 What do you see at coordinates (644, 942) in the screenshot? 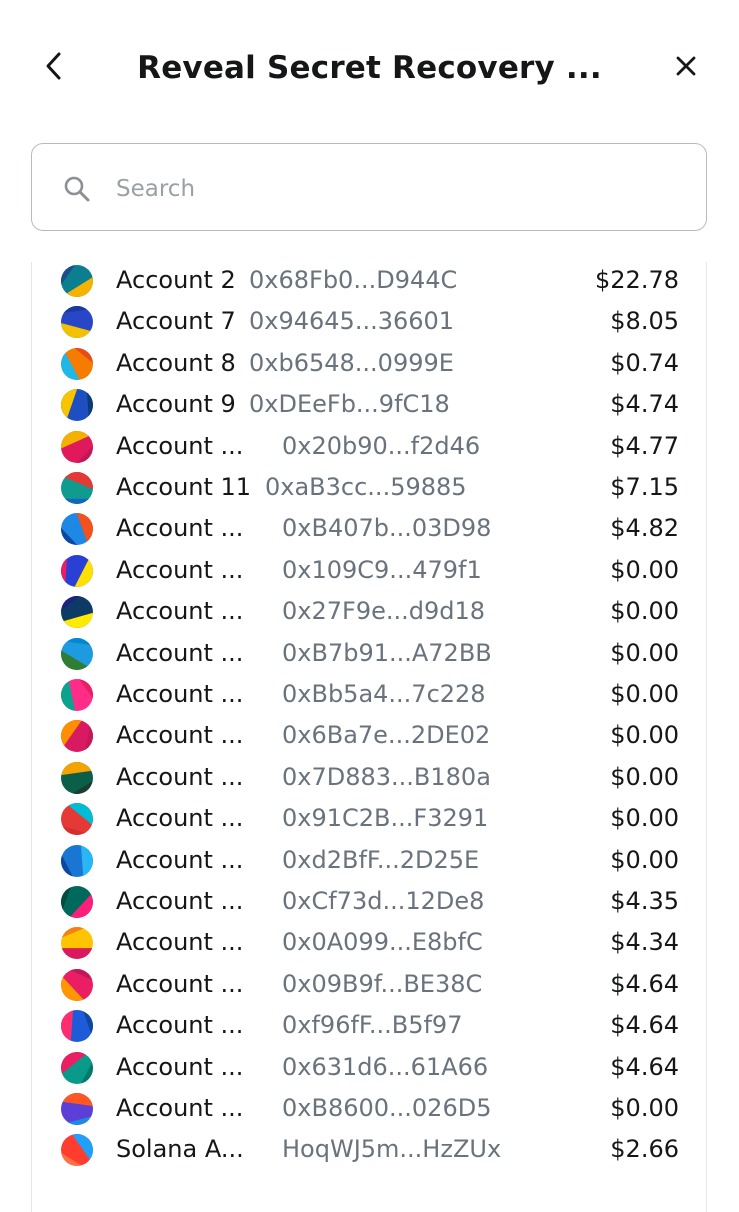
I see `account-balance: $4.34` at bounding box center [644, 942].